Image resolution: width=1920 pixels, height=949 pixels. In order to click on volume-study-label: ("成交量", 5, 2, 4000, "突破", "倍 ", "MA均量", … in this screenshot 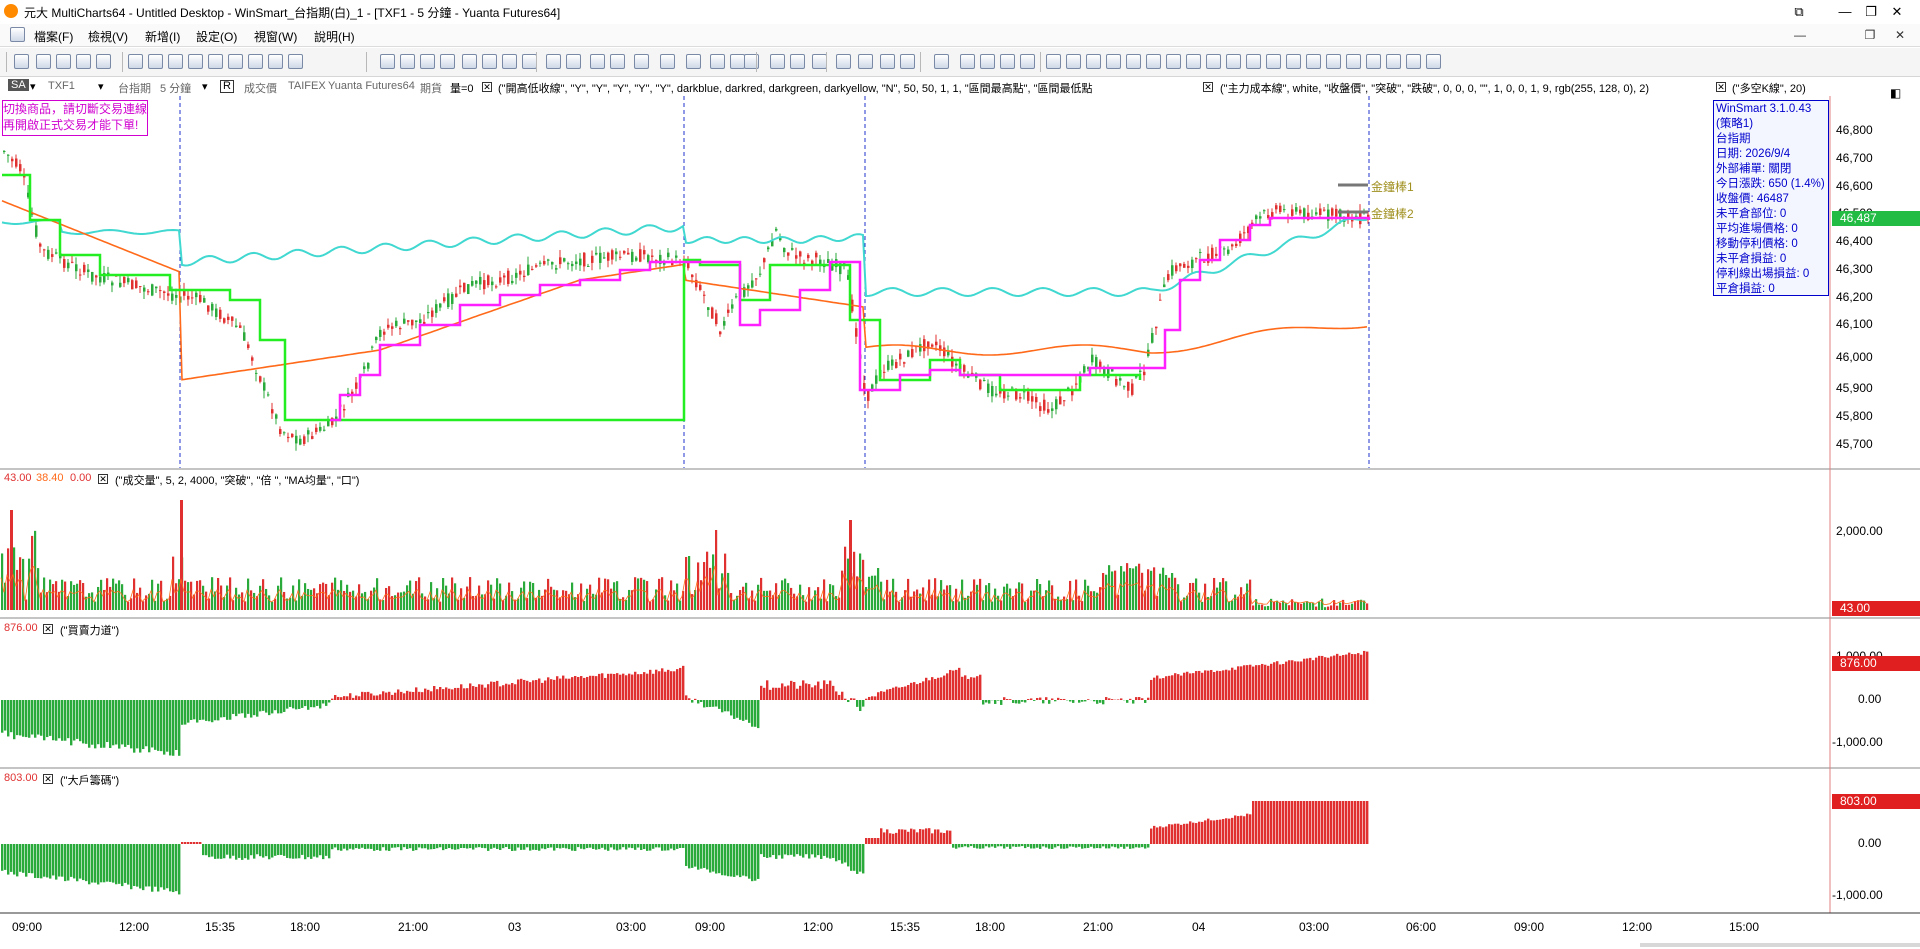, I will do `click(237, 480)`.